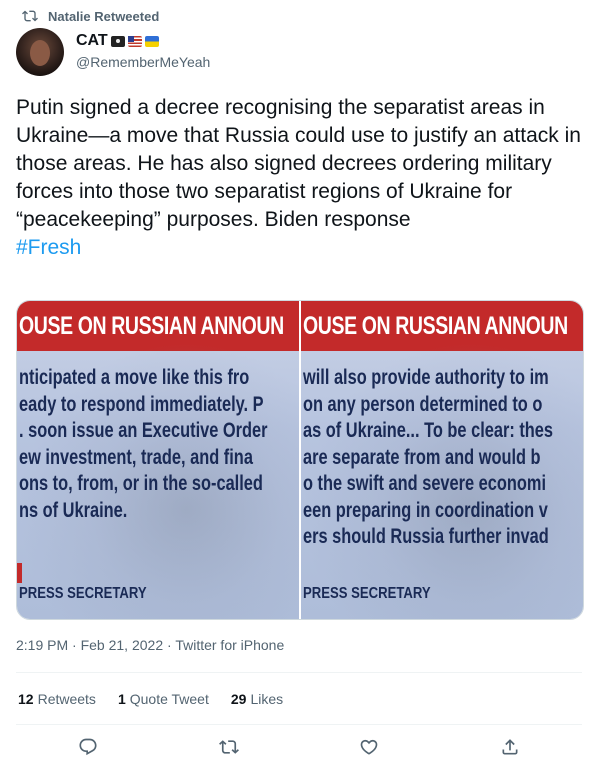  I want to click on quotes-label: Quote Tweet, so click(169, 699).